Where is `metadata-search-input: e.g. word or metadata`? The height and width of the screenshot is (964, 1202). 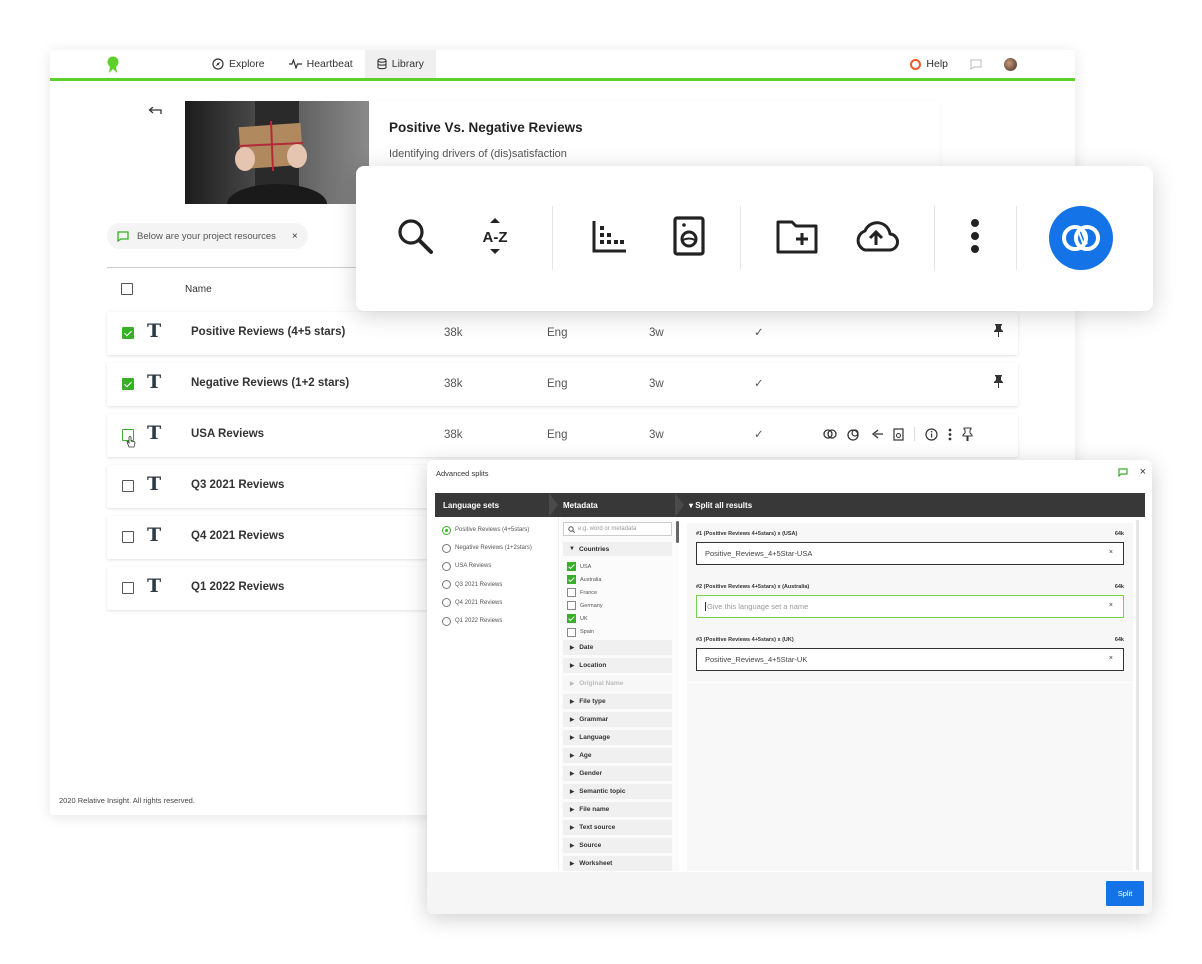
metadata-search-input: e.g. word or metadata is located at coordinates (617, 529).